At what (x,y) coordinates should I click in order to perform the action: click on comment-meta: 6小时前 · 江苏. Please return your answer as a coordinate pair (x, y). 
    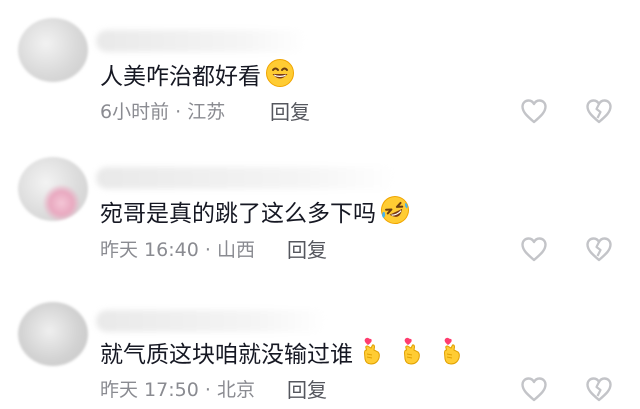
    Looking at the image, I should click on (162, 112).